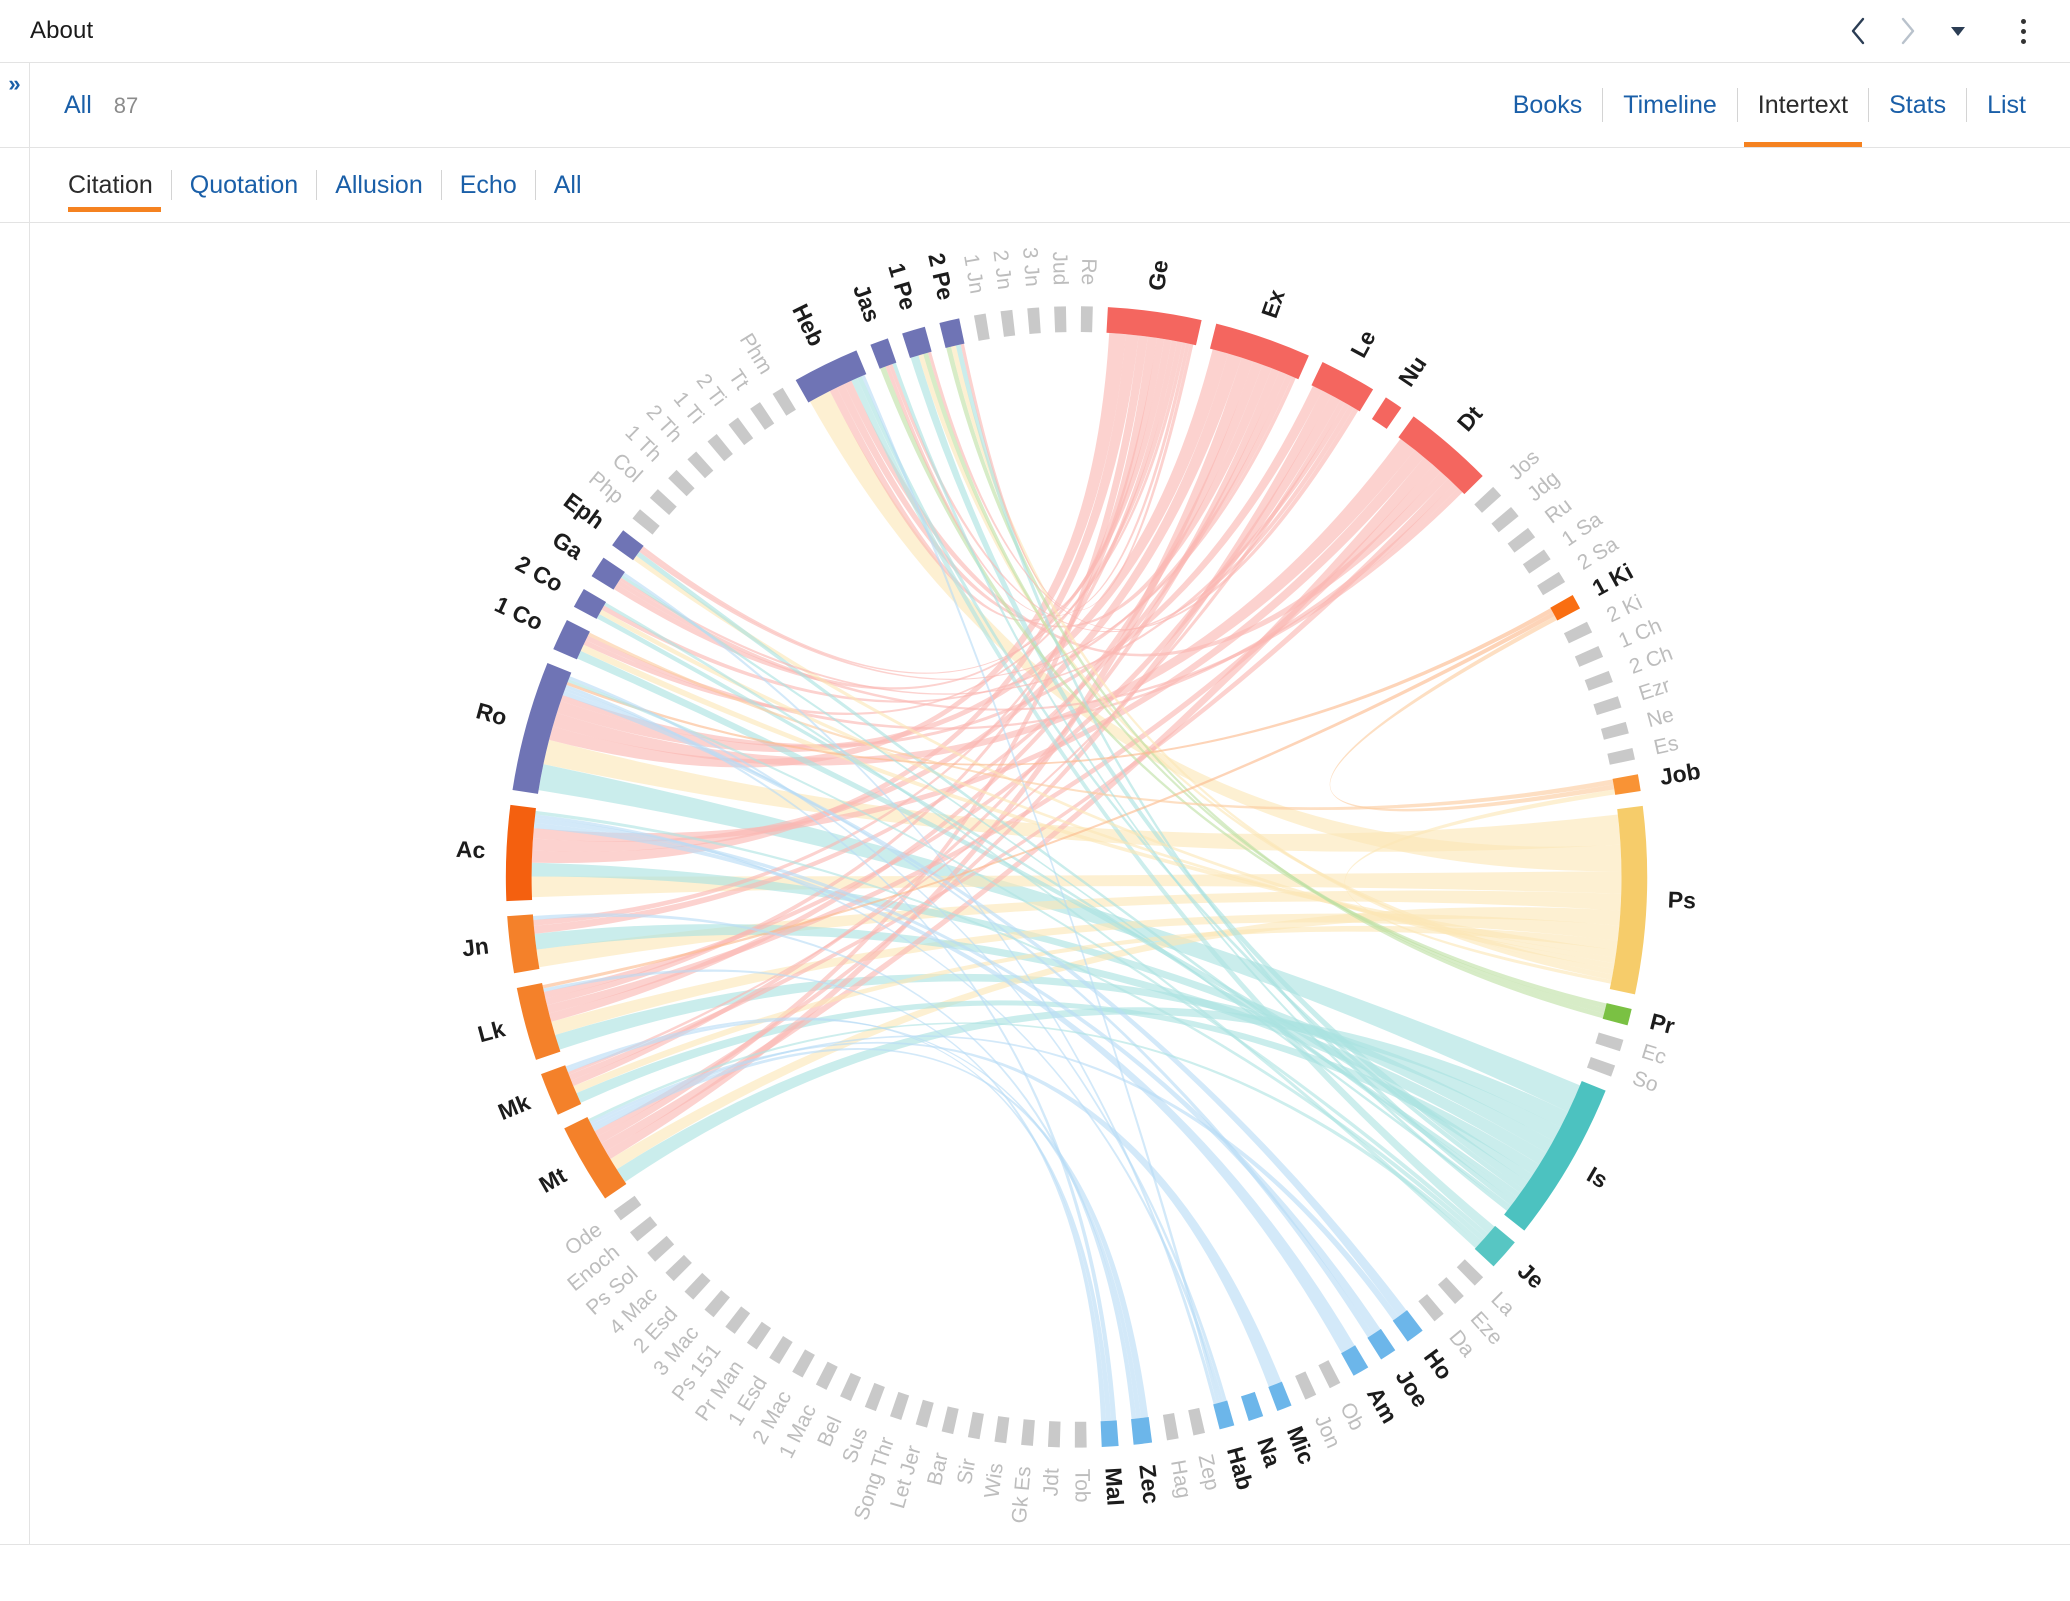 This screenshot has width=2070, height=1601. Describe the element at coordinates (488, 185) in the screenshot. I see `tab-echo: Echo` at that location.